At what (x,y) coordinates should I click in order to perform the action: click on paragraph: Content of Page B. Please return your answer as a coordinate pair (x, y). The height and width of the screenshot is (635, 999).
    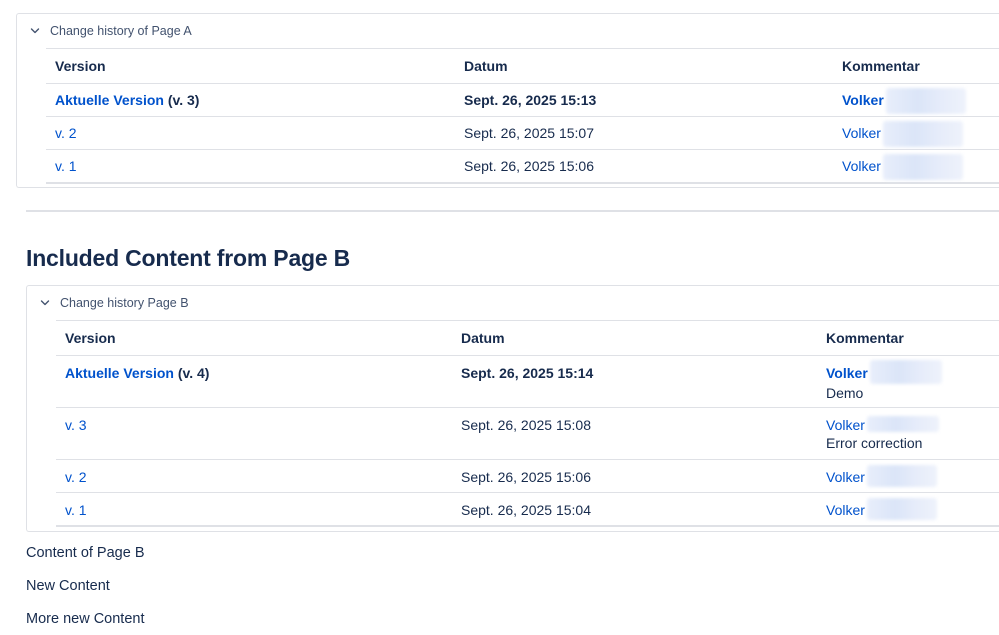
    Looking at the image, I should click on (85, 553).